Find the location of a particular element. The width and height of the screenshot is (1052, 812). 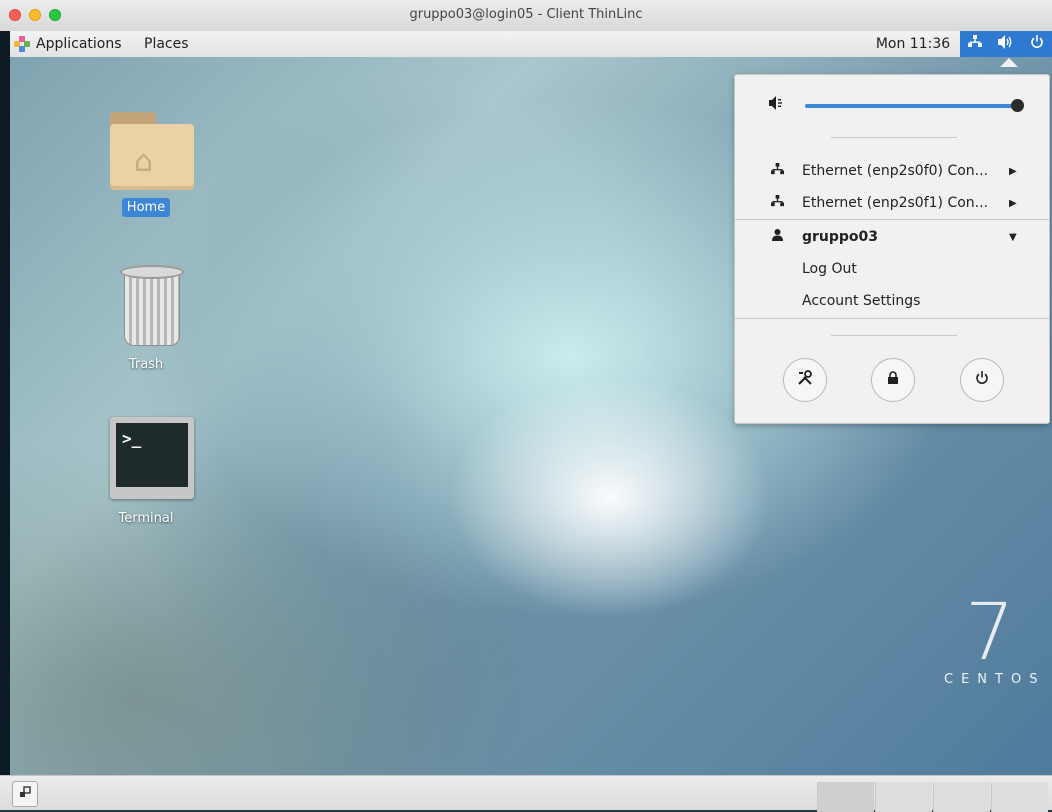

account-settings-item: Account Settings is located at coordinates (892, 301).